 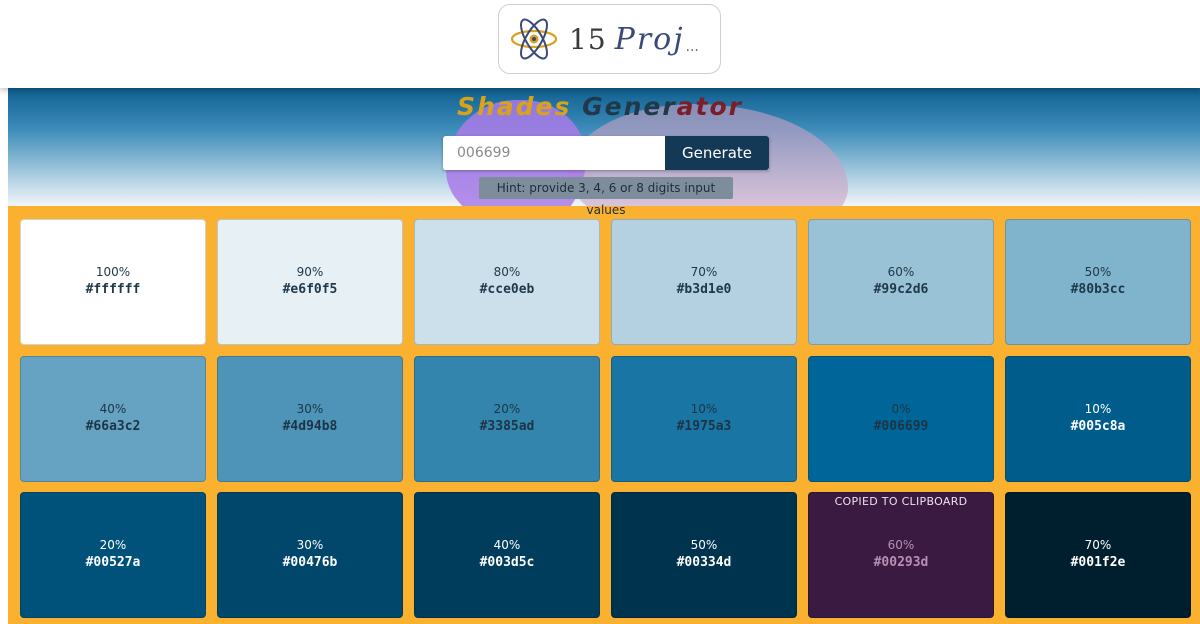 What do you see at coordinates (310, 426) in the screenshot?
I see `shade-hex: #4d94b8` at bounding box center [310, 426].